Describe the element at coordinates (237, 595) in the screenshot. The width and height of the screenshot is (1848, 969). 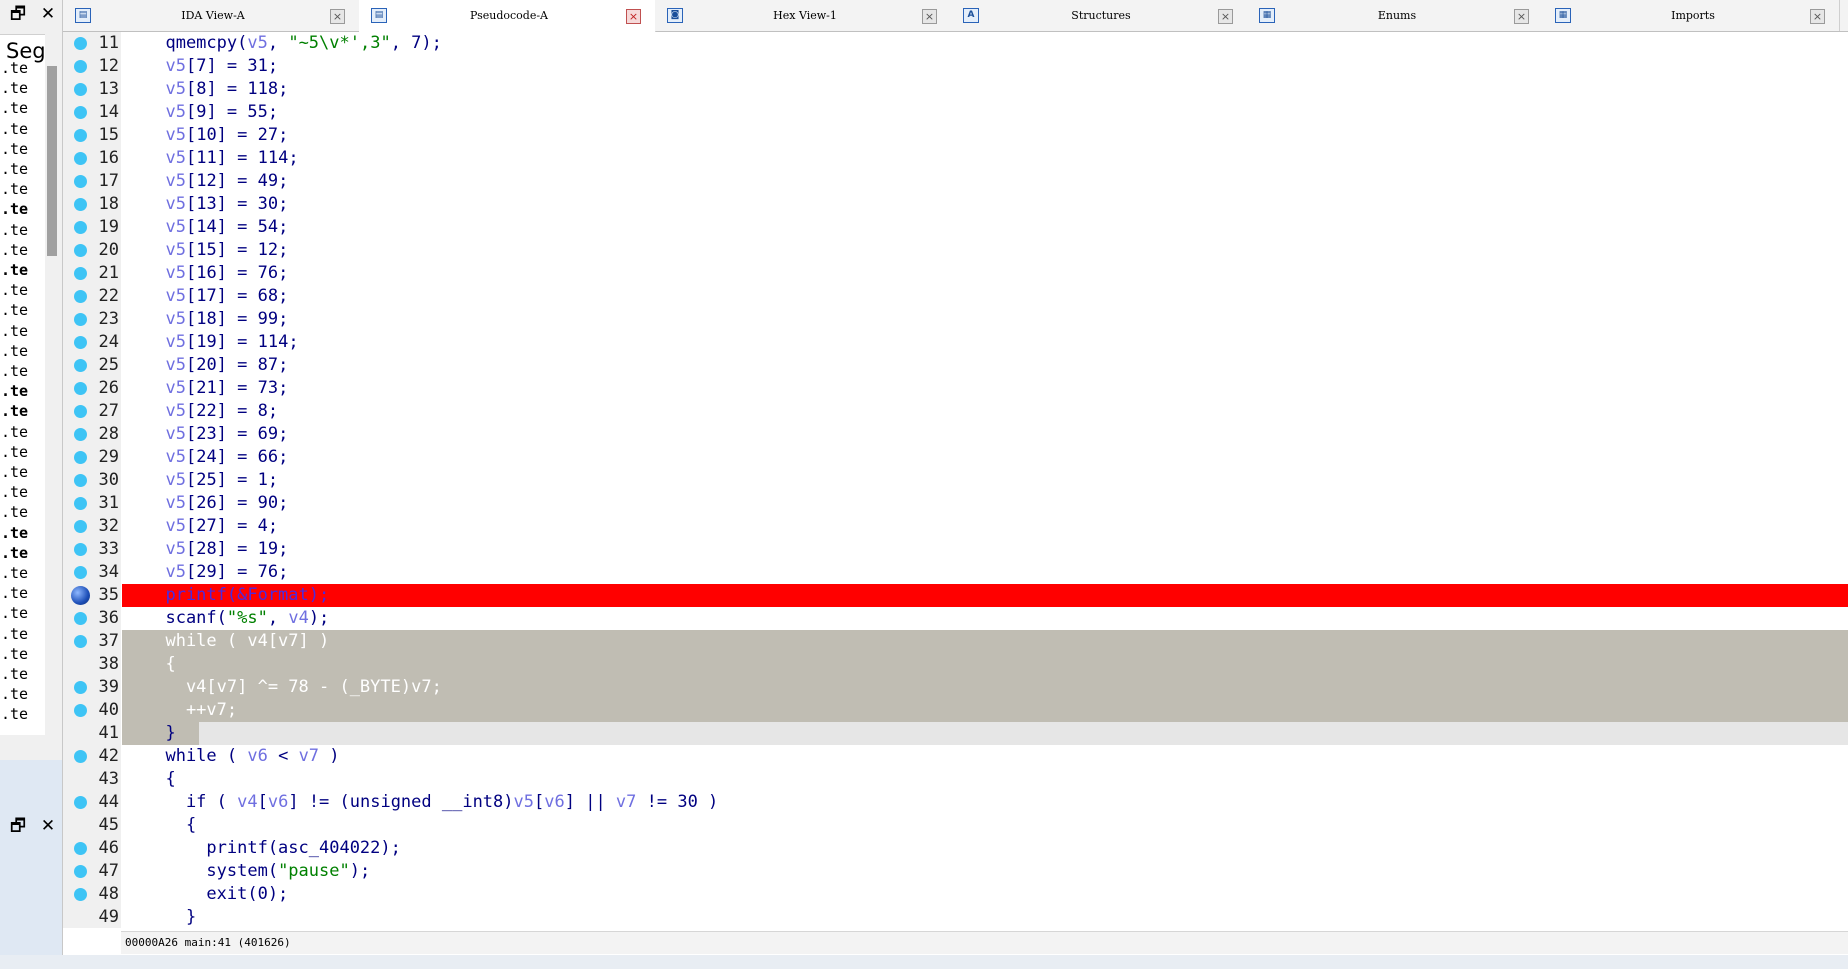
I see `code-text: printf(&Format);` at that location.